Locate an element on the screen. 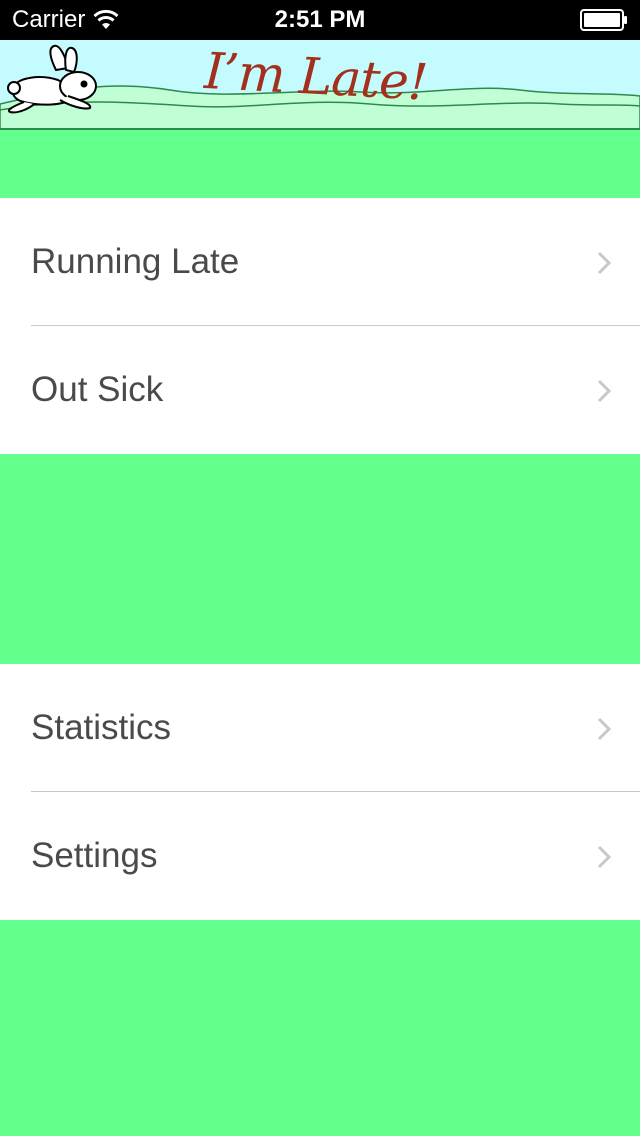 The image size is (640, 1136). battery-icon is located at coordinates (603, 20).